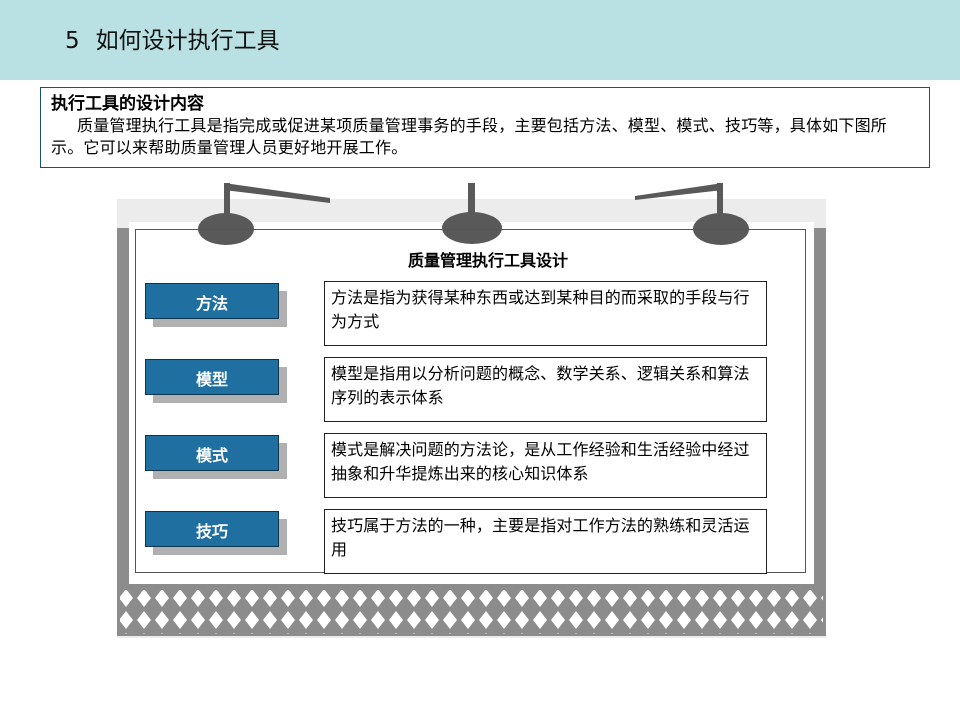  What do you see at coordinates (545, 389) in the screenshot?
I see `description-model: 模型是指用以分析问题的概念、数学关系、逻辑关系和算法序列的表示体系` at bounding box center [545, 389].